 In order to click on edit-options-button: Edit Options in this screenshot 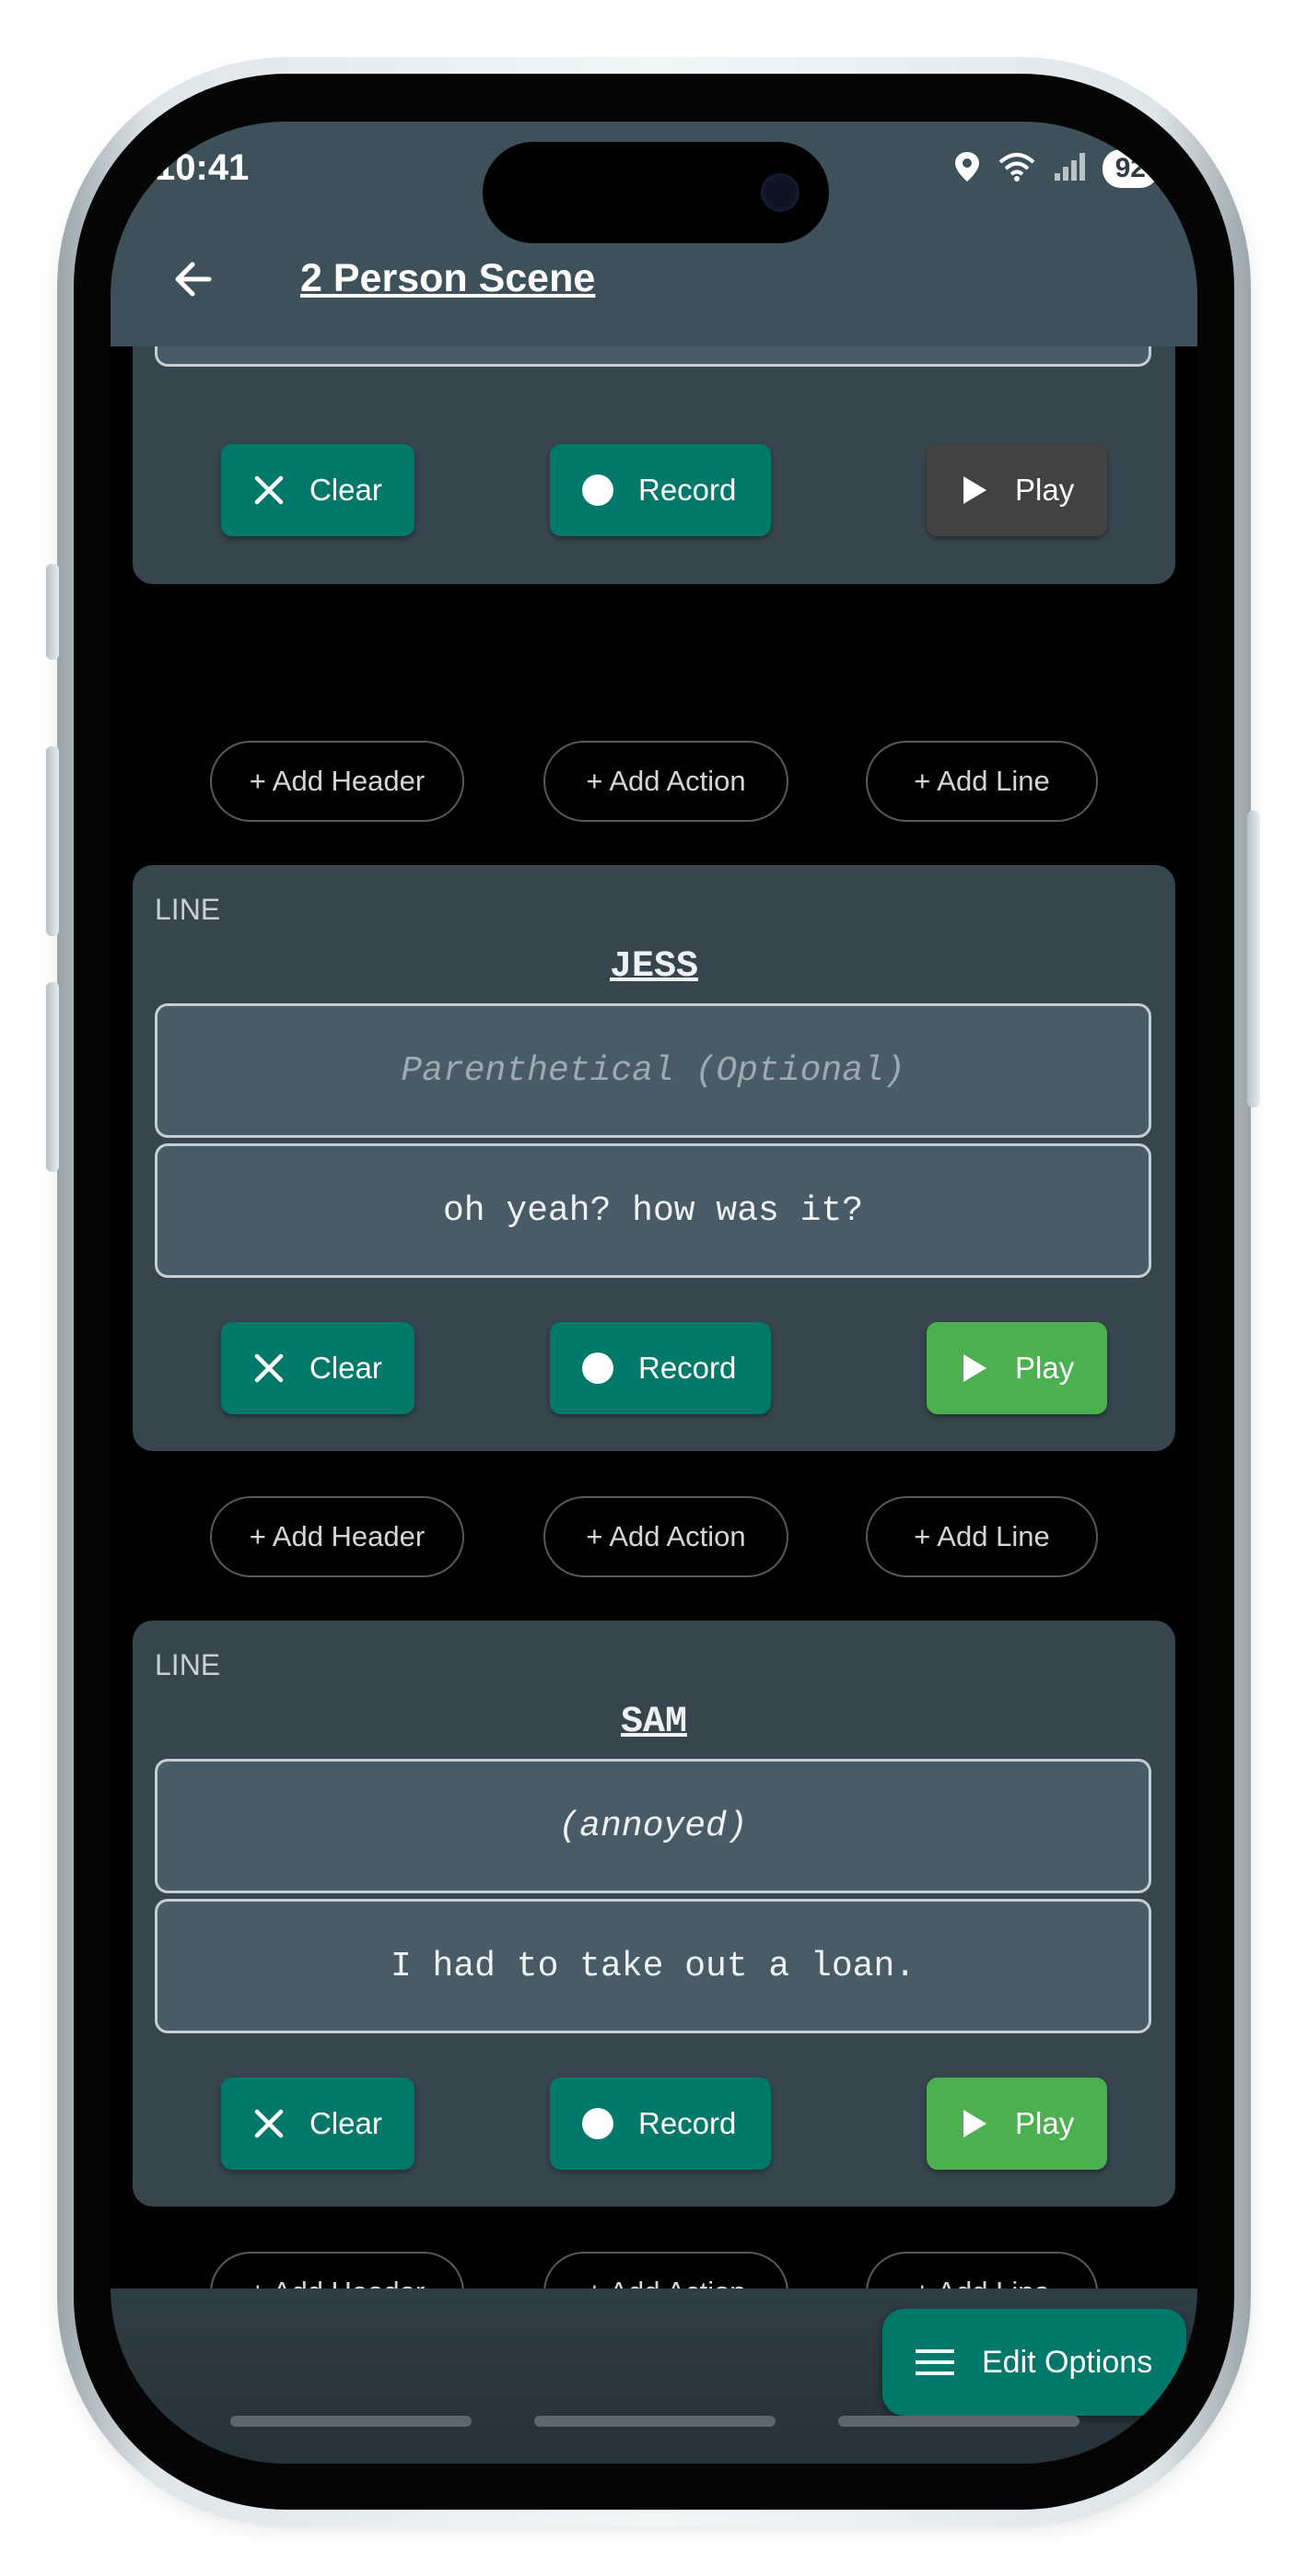, I will do `click(1034, 2362)`.